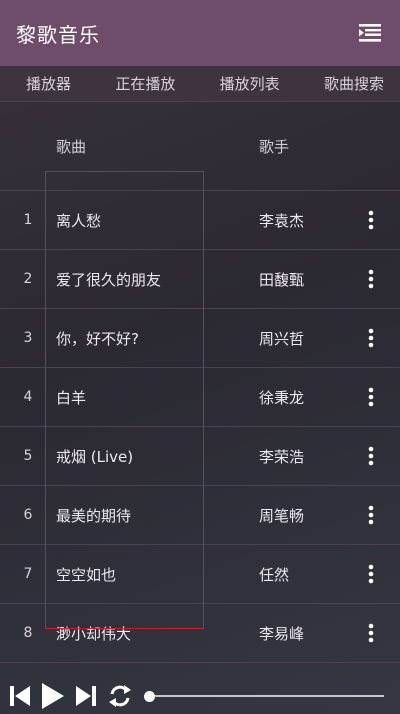 Image resolution: width=400 pixels, height=714 pixels. What do you see at coordinates (354, 83) in the screenshot?
I see `tab-song-search: 歌曲搜索` at bounding box center [354, 83].